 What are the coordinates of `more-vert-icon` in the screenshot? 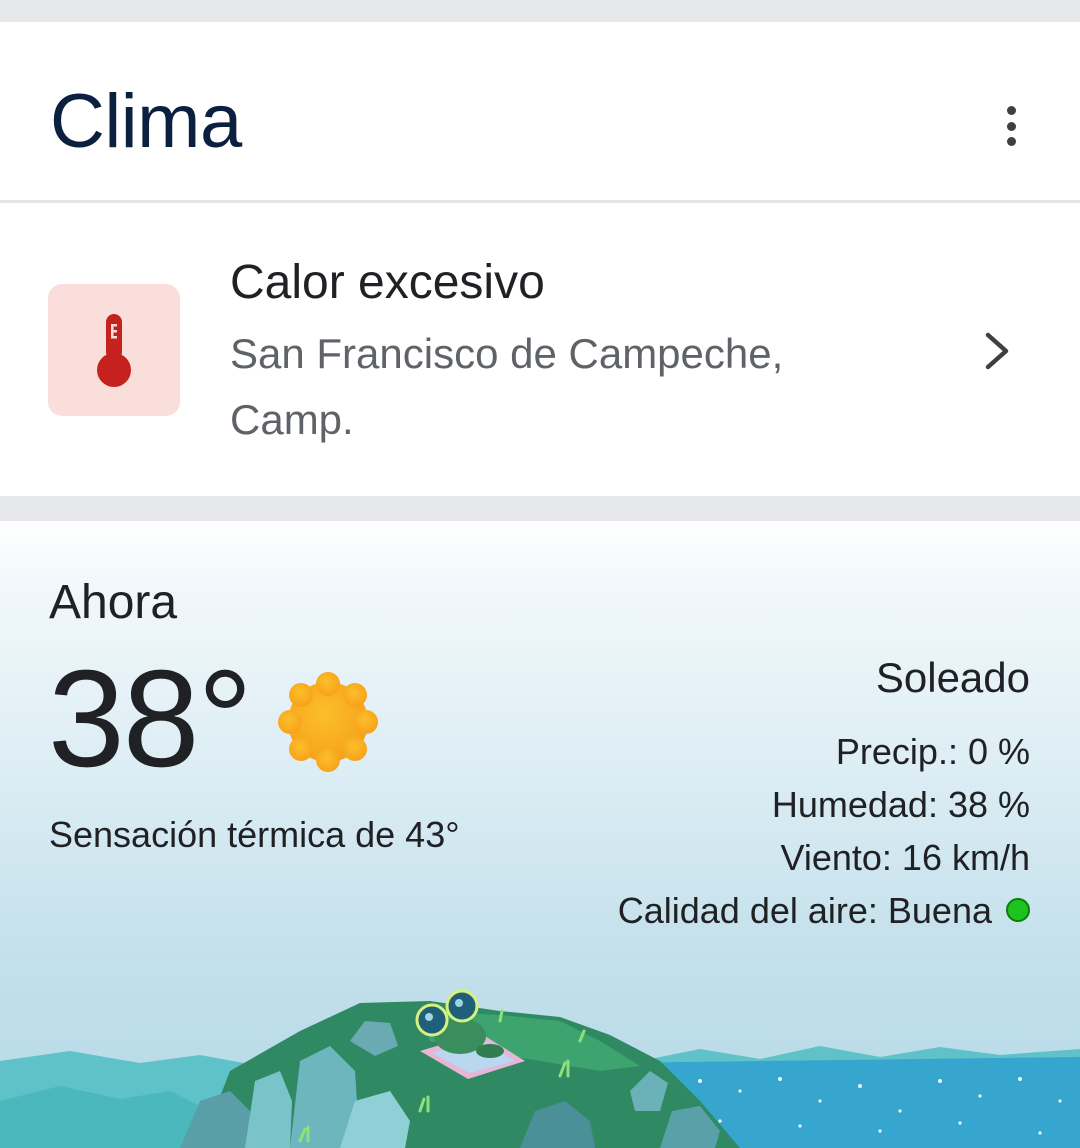 It's located at (1011, 126).